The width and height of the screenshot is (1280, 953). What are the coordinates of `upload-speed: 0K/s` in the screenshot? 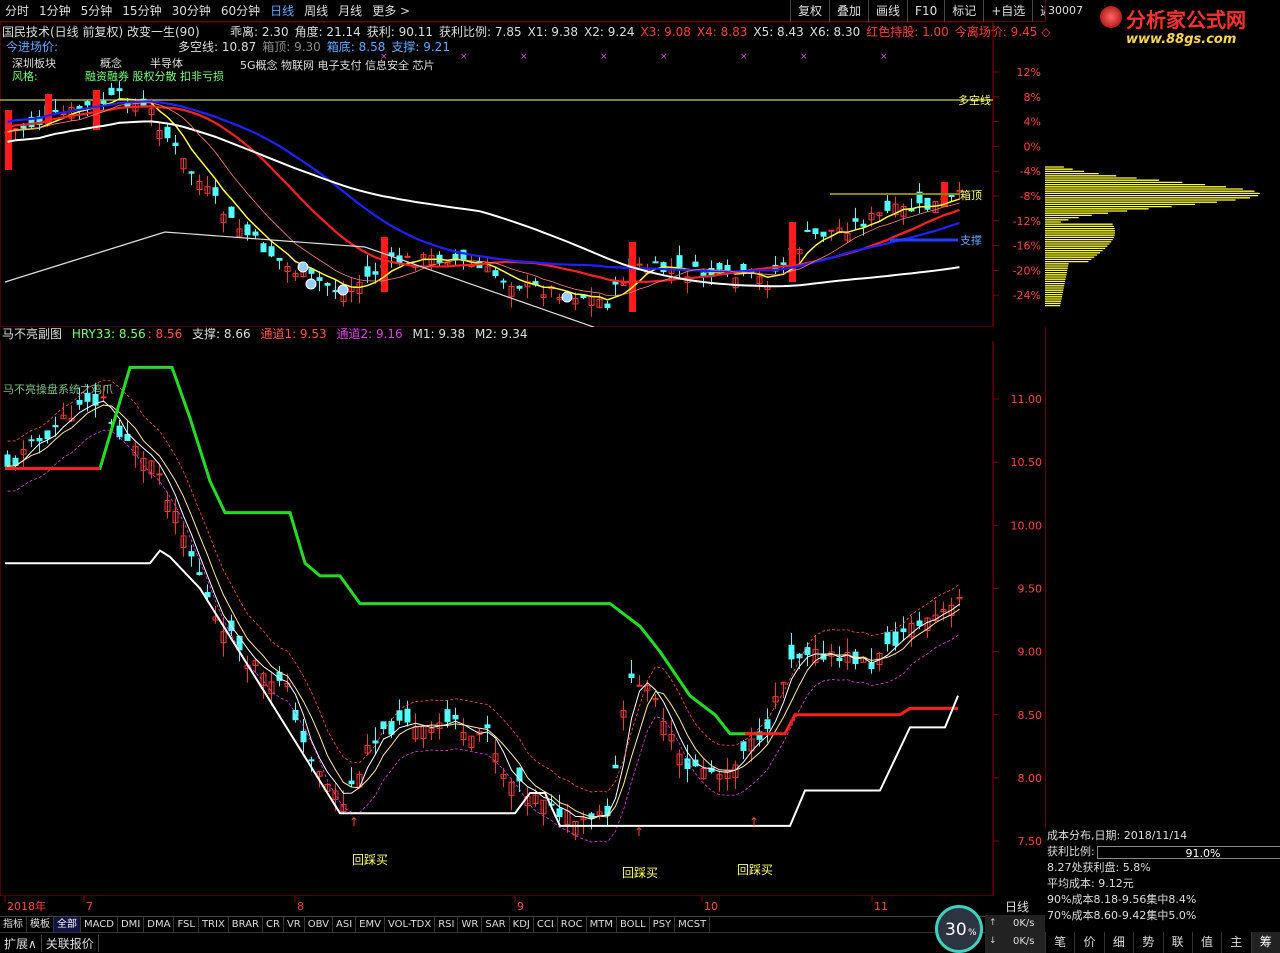 It's located at (1024, 923).